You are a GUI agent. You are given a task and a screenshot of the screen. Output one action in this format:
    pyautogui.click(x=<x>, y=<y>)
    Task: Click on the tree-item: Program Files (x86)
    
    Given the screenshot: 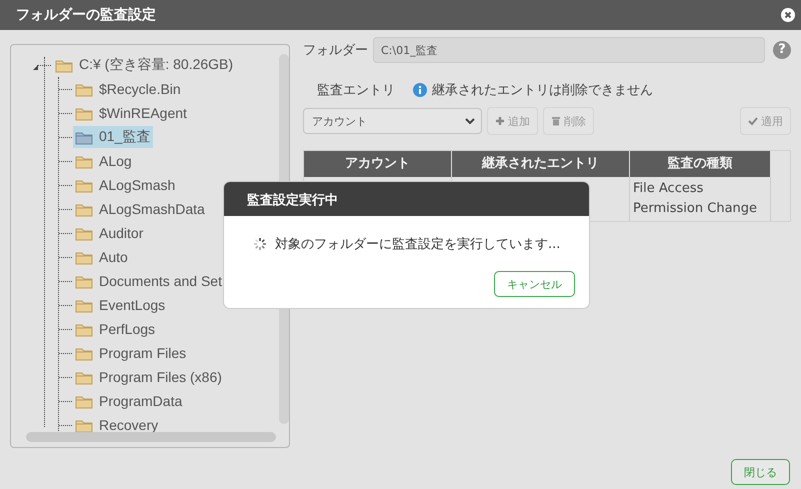 What is the action you would take?
    pyautogui.click(x=149, y=377)
    